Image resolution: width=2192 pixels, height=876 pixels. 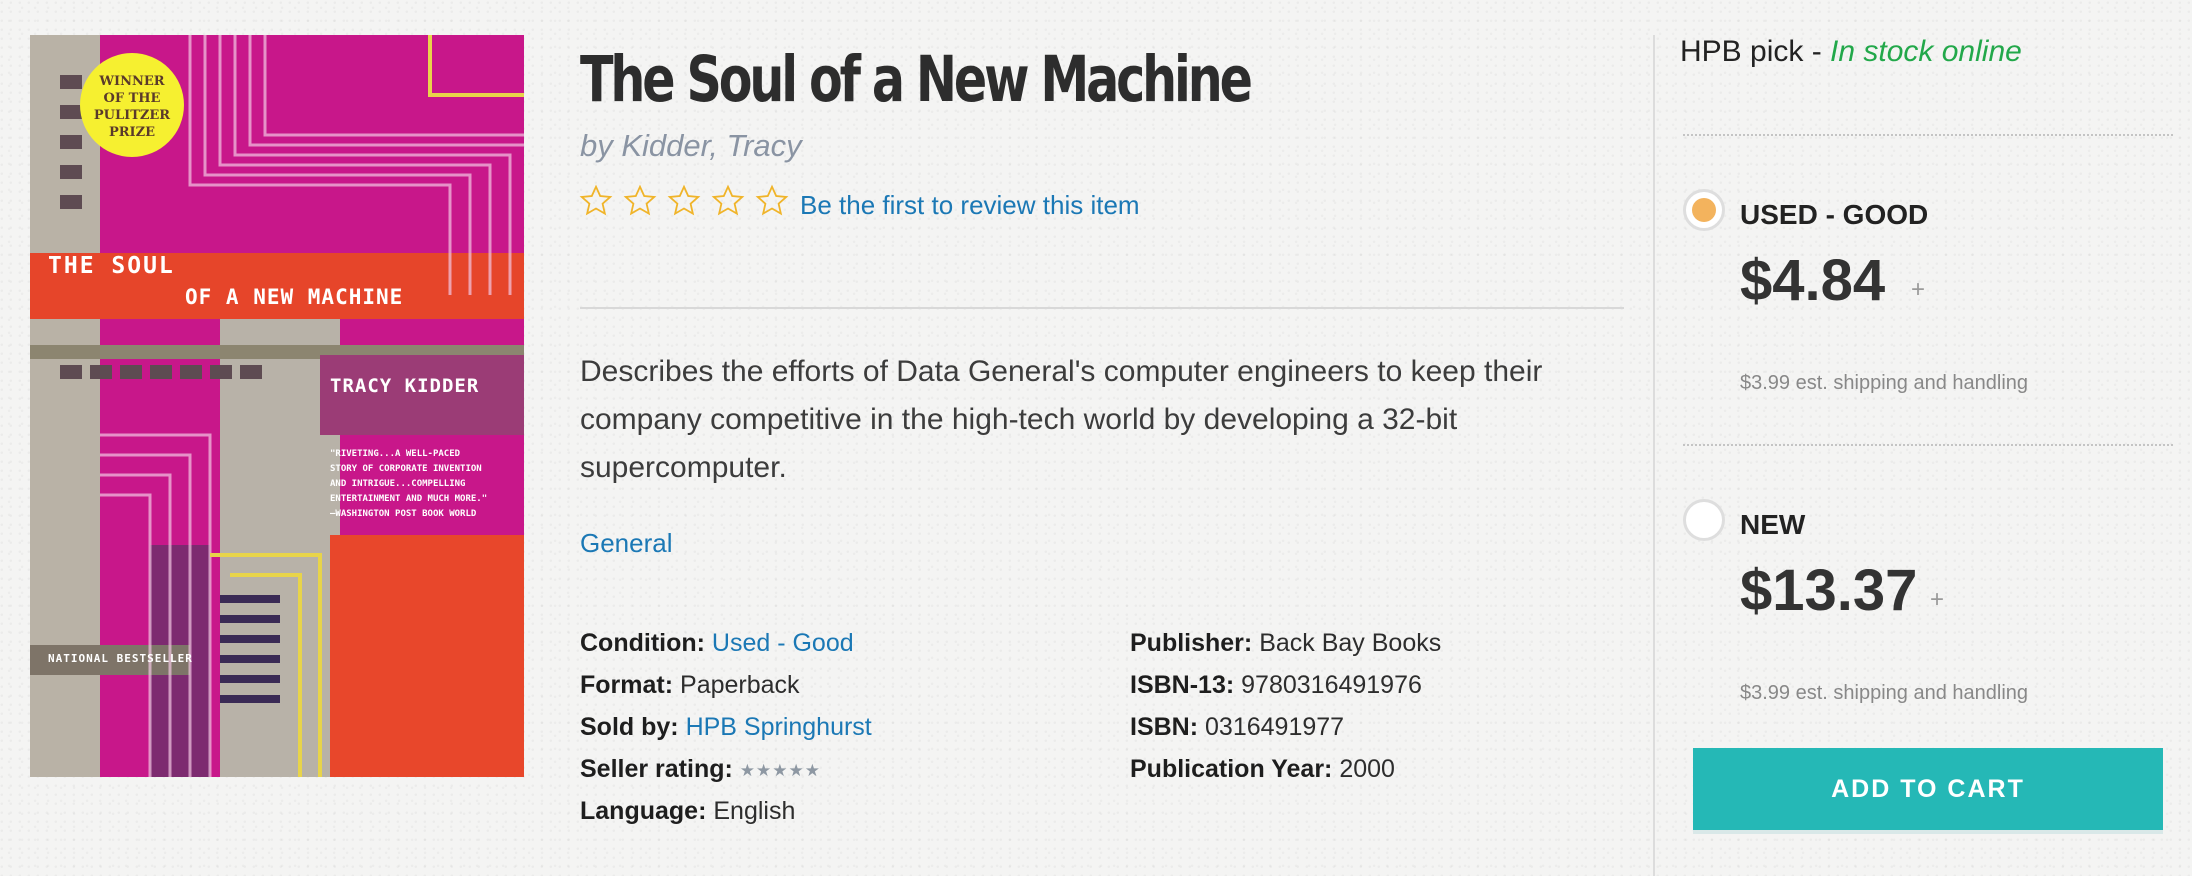 What do you see at coordinates (395, 454) in the screenshot?
I see `blurb-line: "RIVETING...A WELL-PACED` at bounding box center [395, 454].